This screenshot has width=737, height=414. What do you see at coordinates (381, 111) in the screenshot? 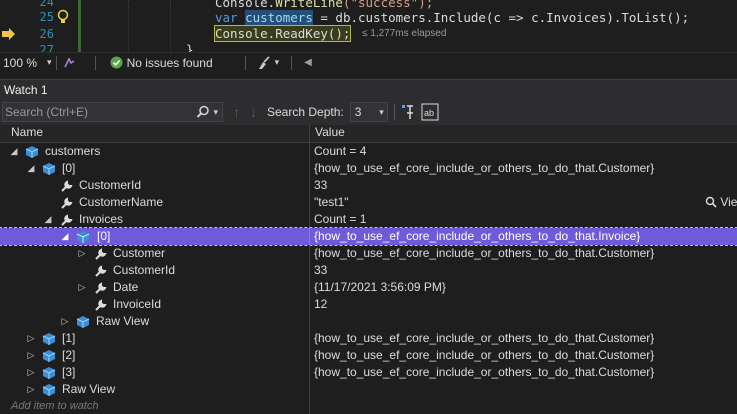
I see `chevron-down-icon: ▾` at bounding box center [381, 111].